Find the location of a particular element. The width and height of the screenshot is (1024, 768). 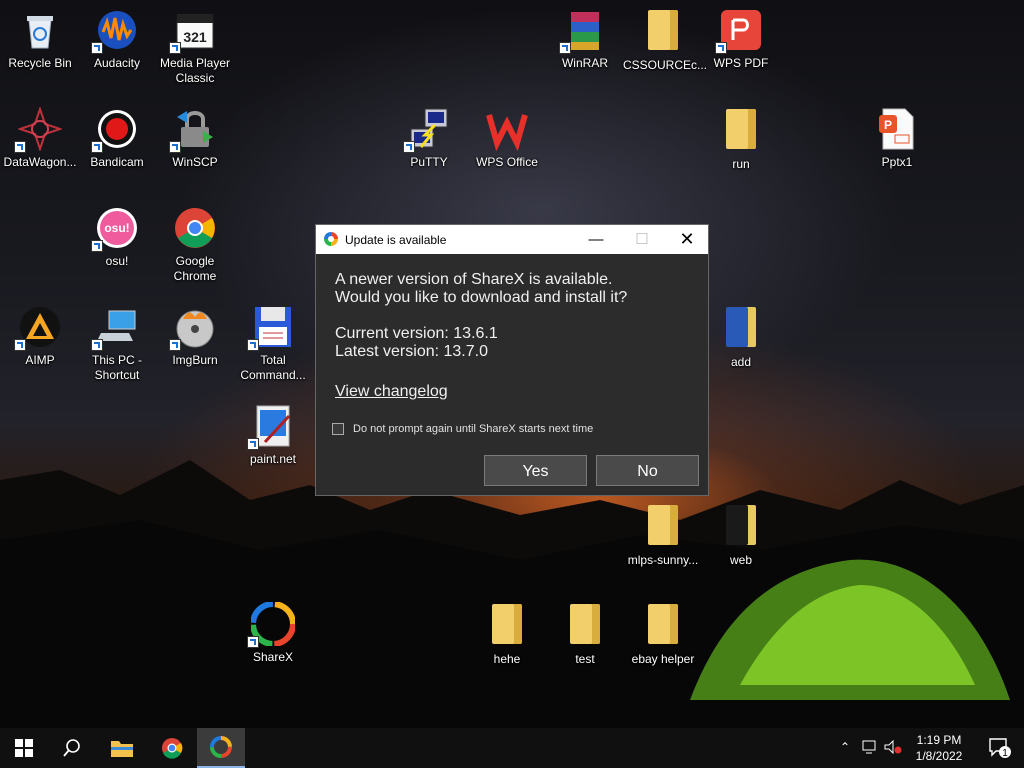

icon-label: osu! is located at coordinates (117, 261).